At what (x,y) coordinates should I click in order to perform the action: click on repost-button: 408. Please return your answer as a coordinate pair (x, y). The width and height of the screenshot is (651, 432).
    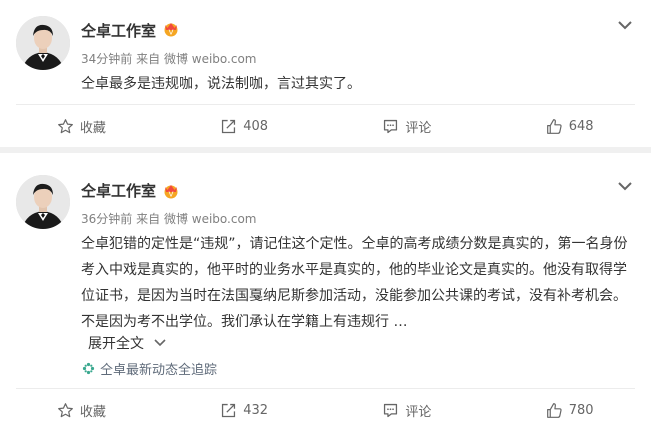
    Looking at the image, I should click on (244, 126).